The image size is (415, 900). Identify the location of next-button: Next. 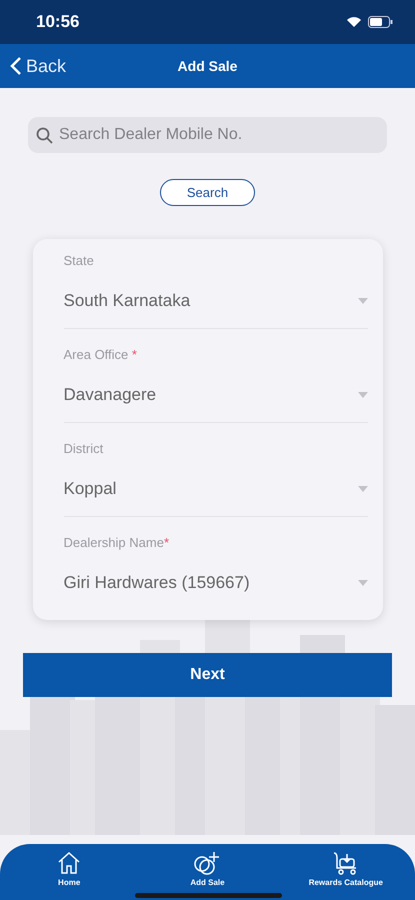
(207, 675).